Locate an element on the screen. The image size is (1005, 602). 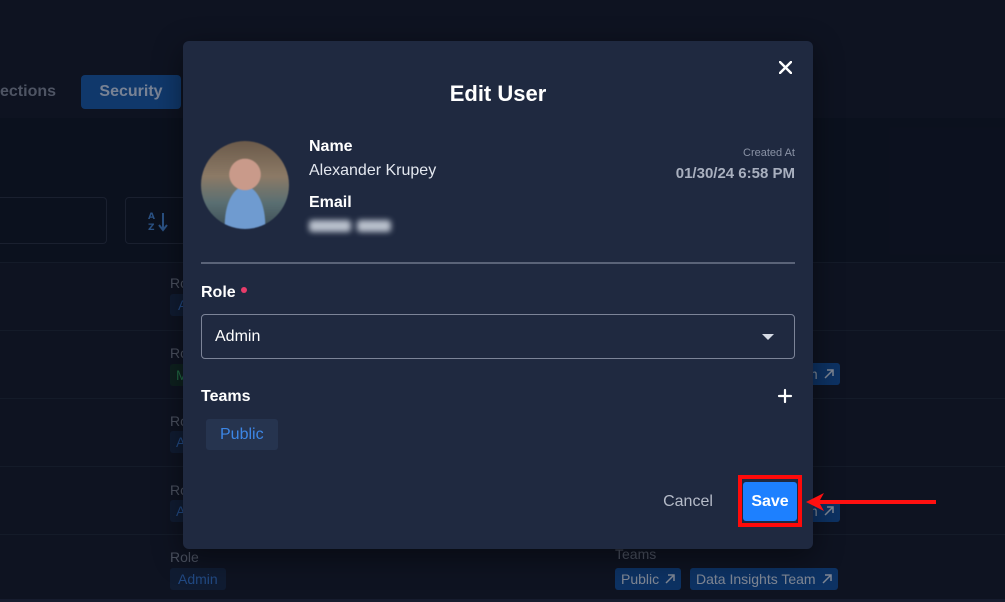
avatar is located at coordinates (245, 185).